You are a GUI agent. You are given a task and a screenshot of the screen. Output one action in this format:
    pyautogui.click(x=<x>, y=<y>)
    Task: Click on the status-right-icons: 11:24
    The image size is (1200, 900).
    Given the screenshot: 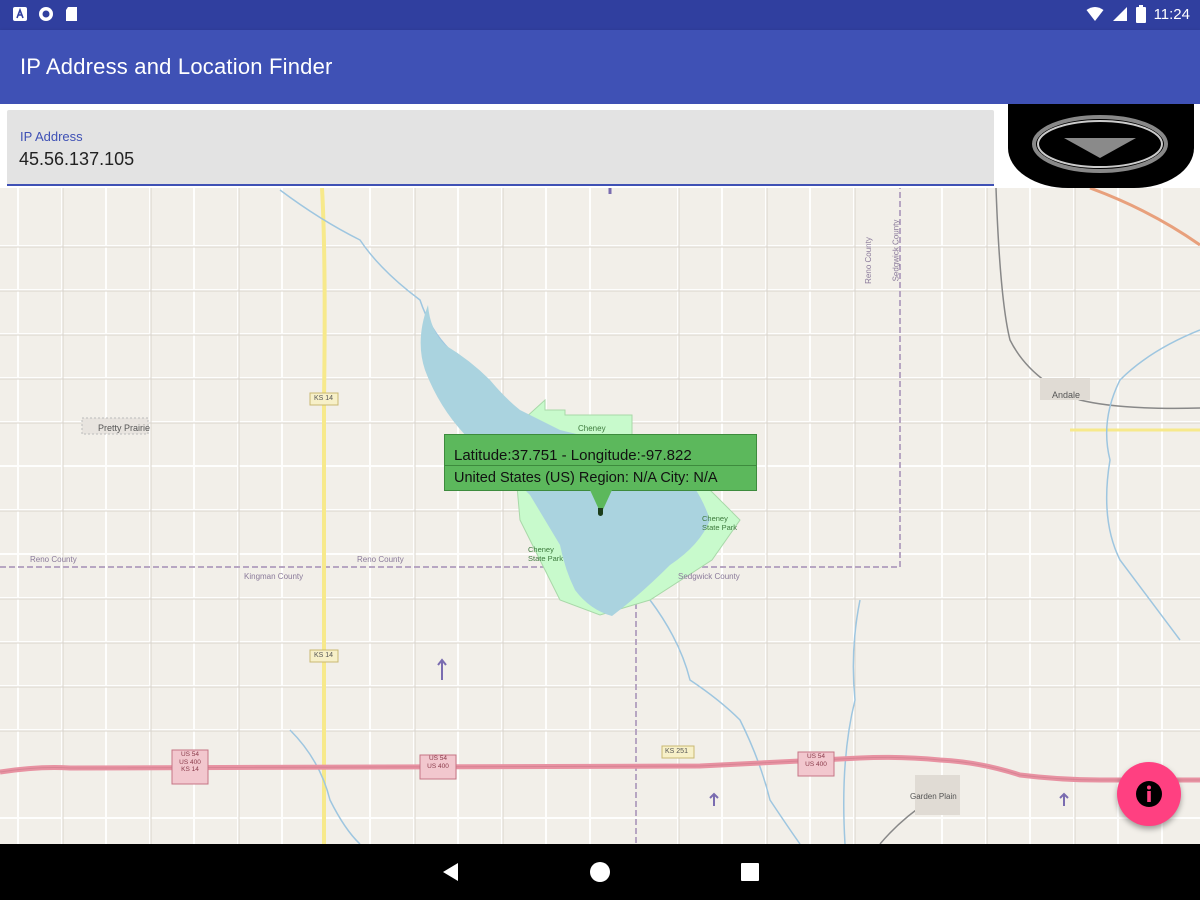 What is the action you would take?
    pyautogui.click(x=1138, y=14)
    